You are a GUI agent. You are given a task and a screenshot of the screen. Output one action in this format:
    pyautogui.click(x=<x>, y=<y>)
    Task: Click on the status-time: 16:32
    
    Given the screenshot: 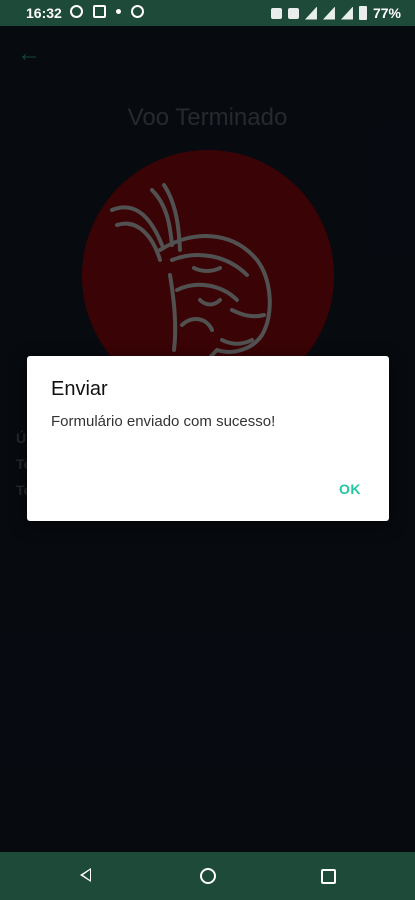 What is the action you would take?
    pyautogui.click(x=44, y=13)
    